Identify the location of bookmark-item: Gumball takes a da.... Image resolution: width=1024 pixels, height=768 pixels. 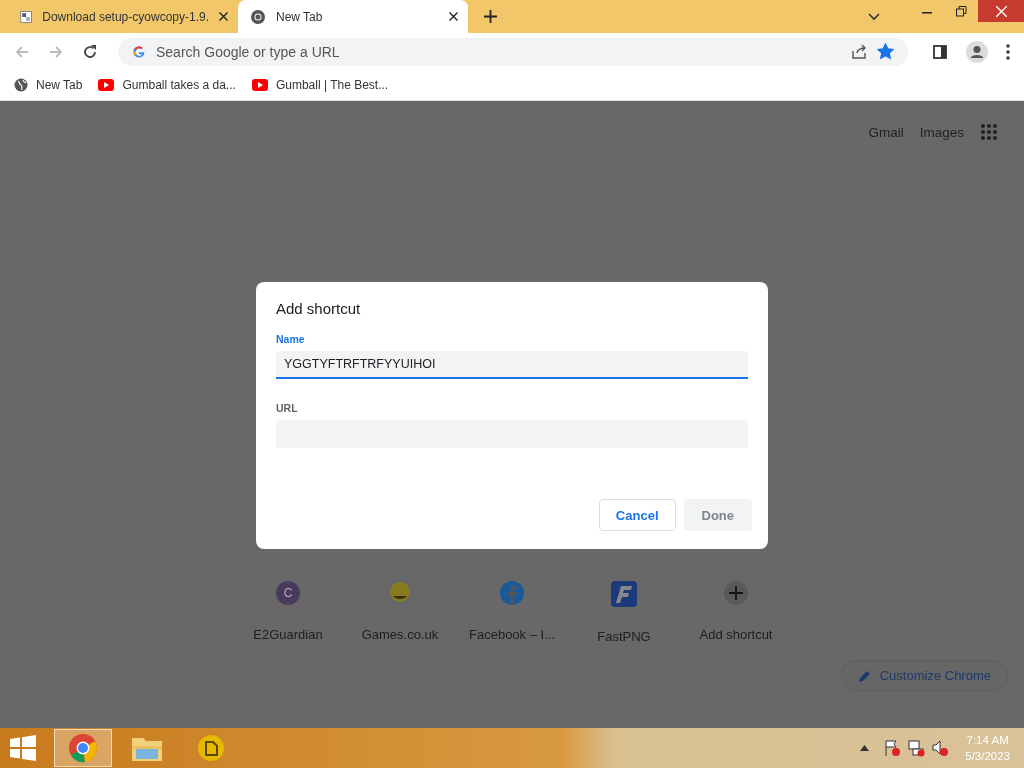
(167, 85).